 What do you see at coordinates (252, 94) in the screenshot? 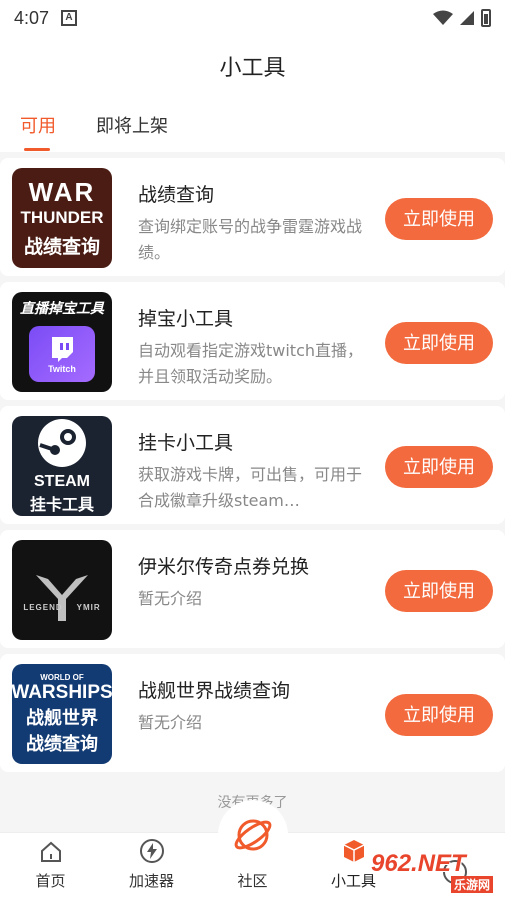
I see `header: 小工具 可用 即将上架` at bounding box center [252, 94].